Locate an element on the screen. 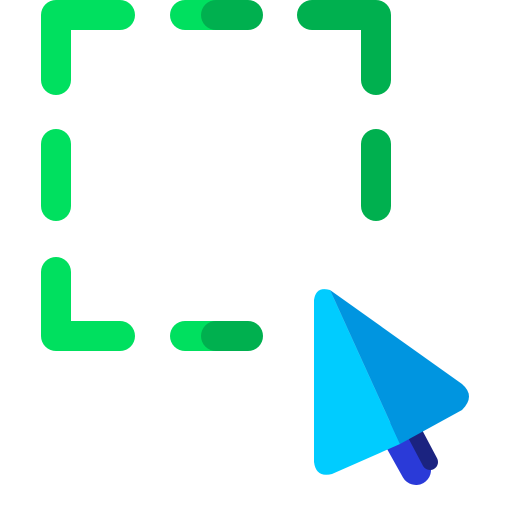  cursor-pointer is located at coordinates (391, 387).